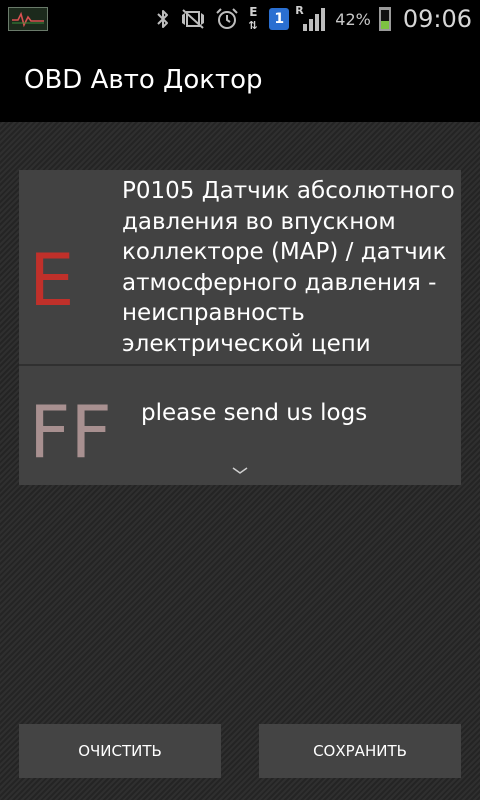 The image size is (480, 800). I want to click on battery-percent: 42%, so click(353, 19).